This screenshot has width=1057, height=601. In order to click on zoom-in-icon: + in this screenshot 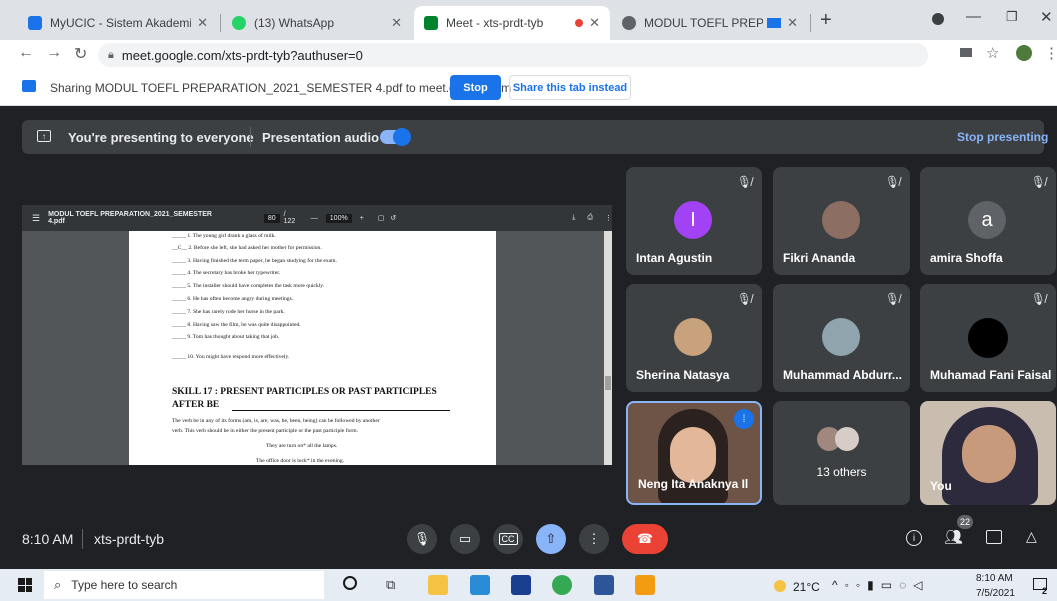, I will do `click(362, 218)`.